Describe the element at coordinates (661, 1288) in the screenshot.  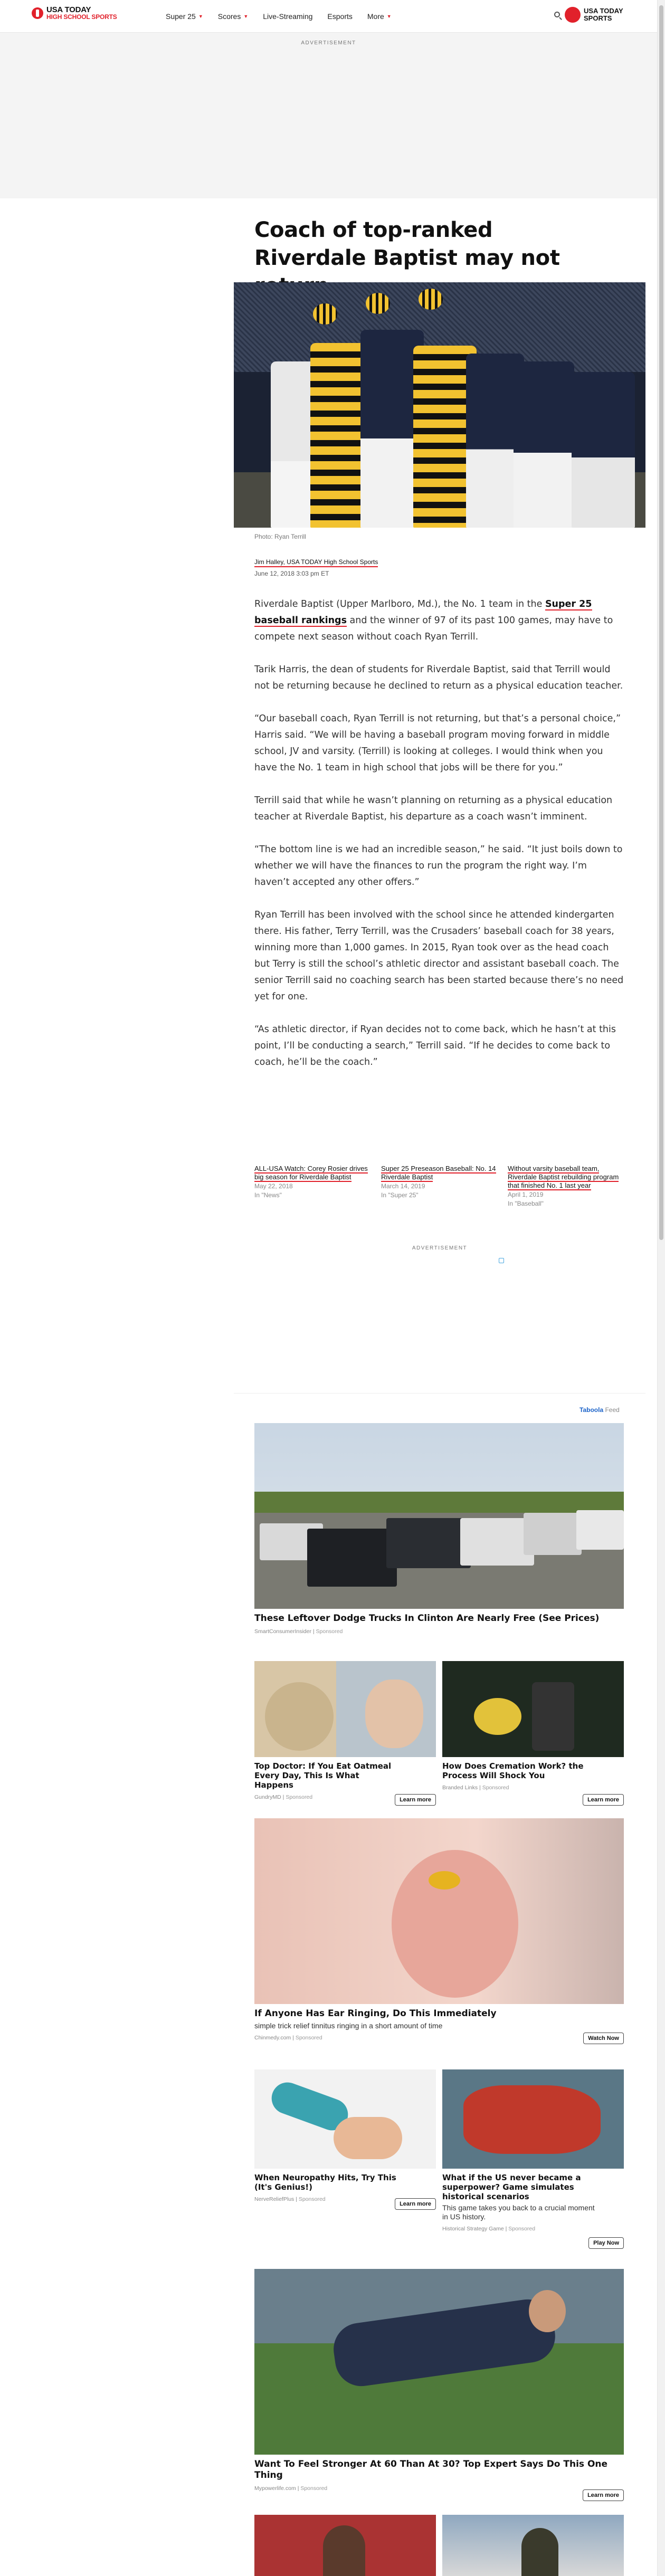
I see `page-scrollbar` at that location.